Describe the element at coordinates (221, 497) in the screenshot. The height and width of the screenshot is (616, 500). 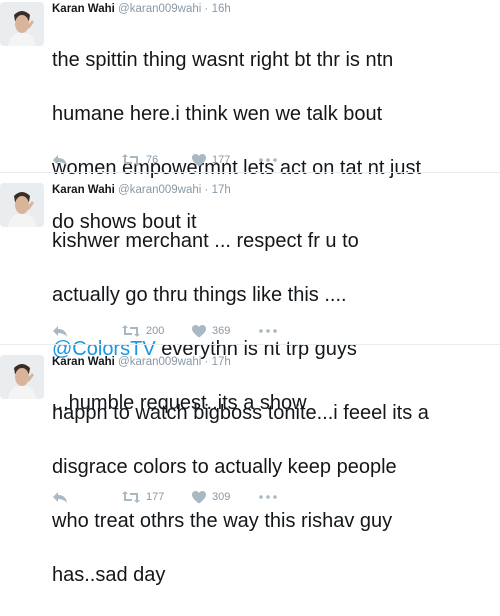
I see `like-count: 309` at that location.